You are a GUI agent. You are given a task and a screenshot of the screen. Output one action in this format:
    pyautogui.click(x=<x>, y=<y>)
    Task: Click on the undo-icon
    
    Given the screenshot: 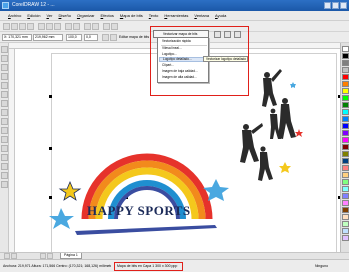 What is the action you would take?
    pyautogui.click(x=68, y=26)
    